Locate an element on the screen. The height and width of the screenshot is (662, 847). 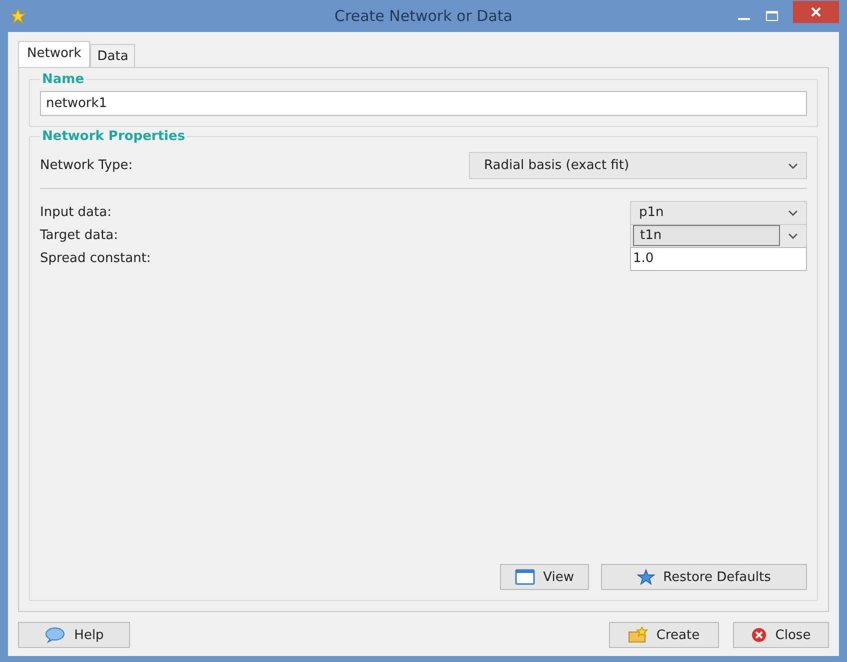
close-circle-icon is located at coordinates (759, 635).